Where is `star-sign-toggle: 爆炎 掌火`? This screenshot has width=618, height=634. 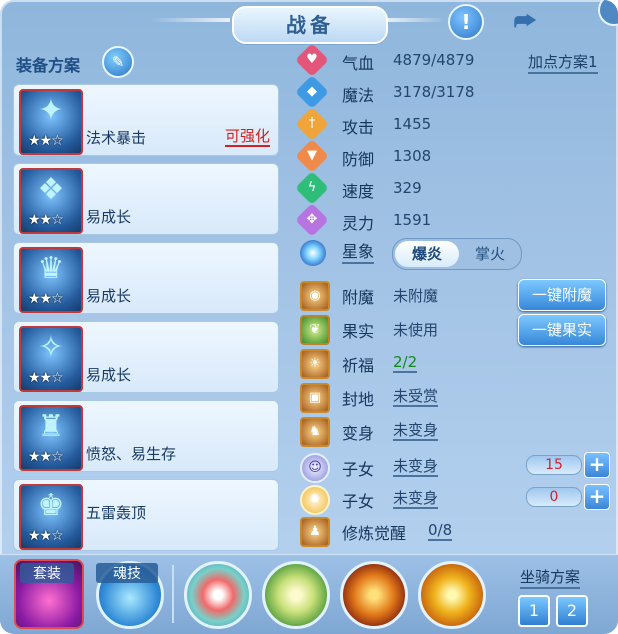 star-sign-toggle: 爆炎 掌火 is located at coordinates (457, 254).